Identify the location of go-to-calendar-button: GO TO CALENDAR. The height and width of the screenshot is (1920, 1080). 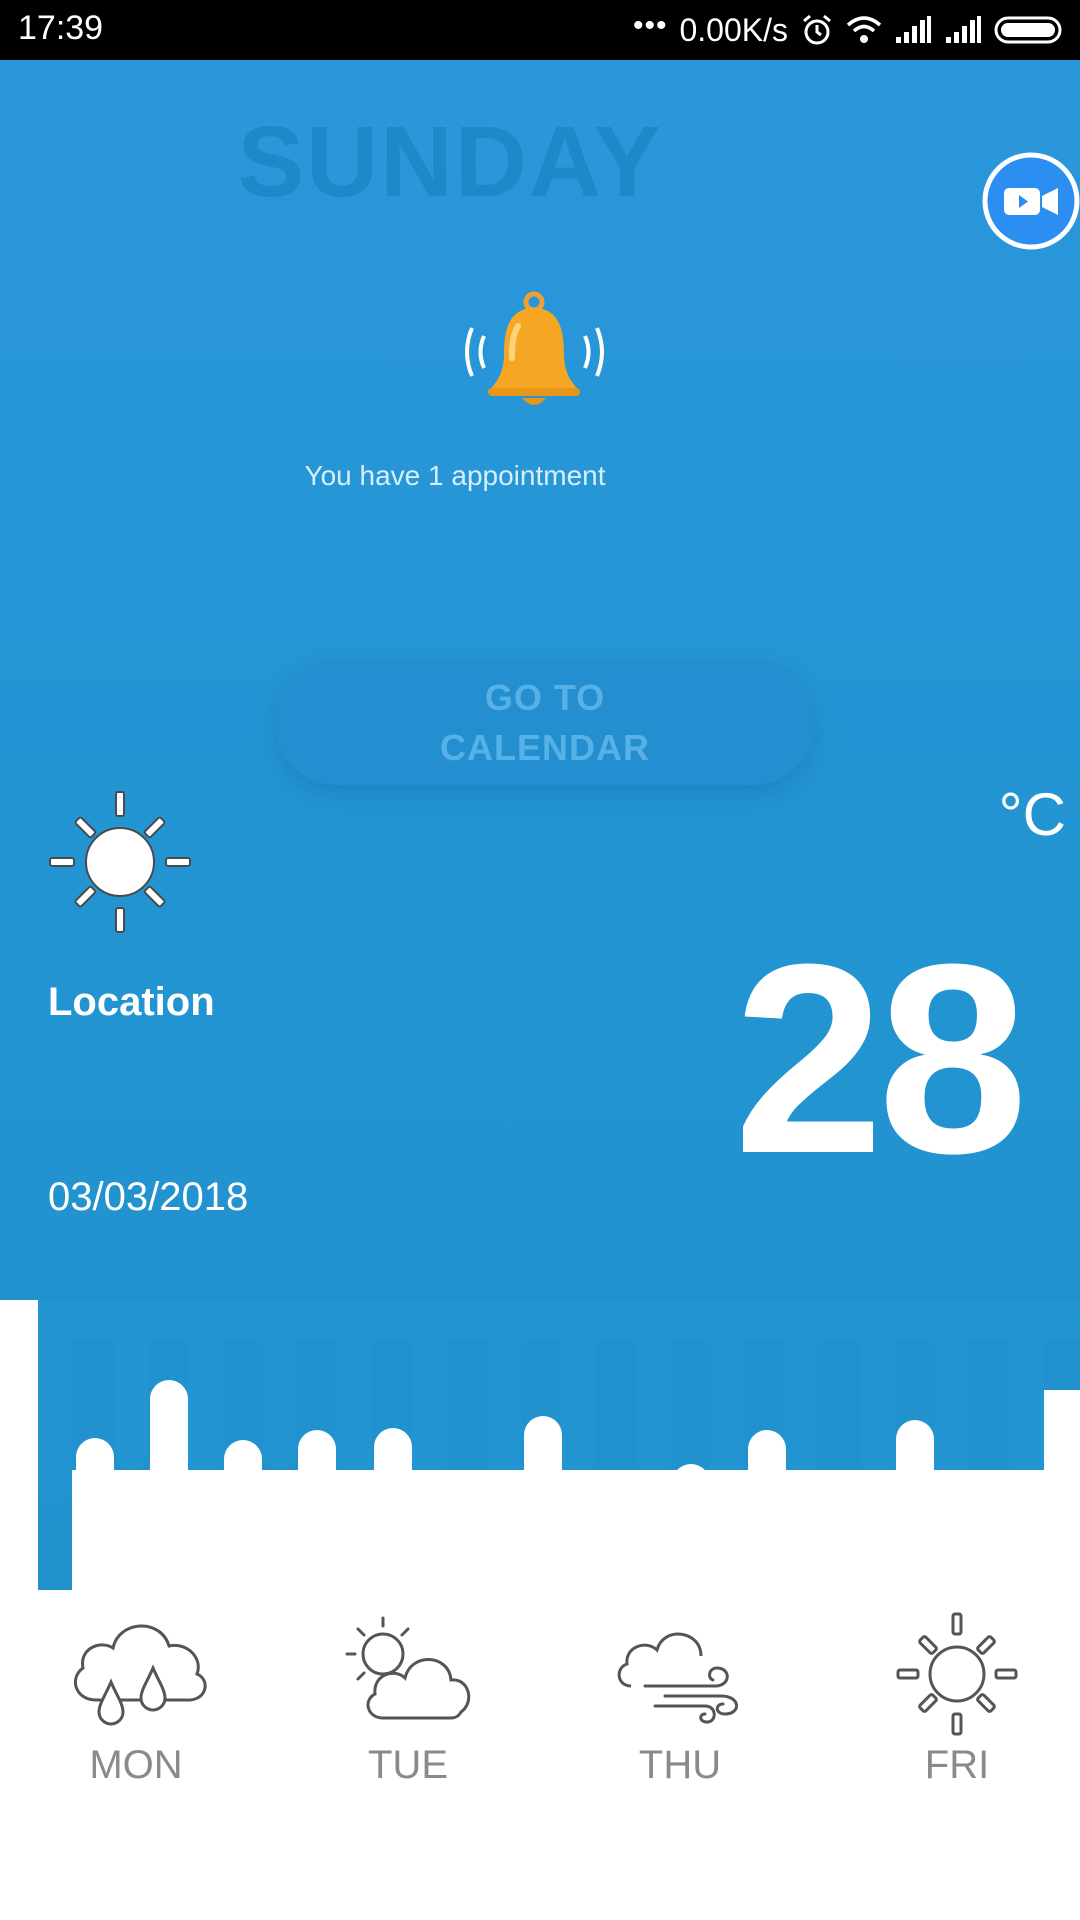
(545, 722).